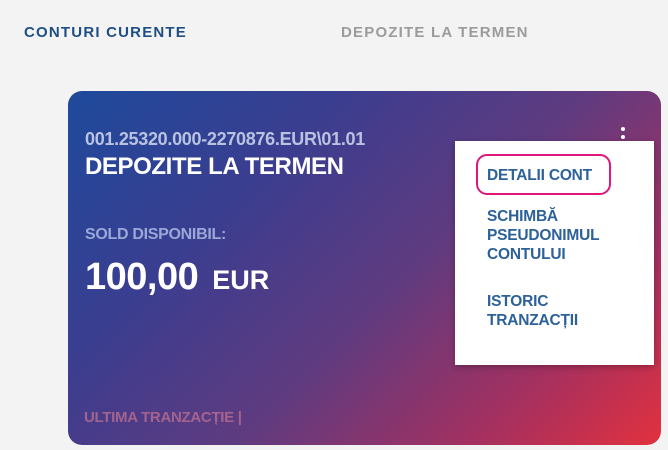  What do you see at coordinates (163, 417) in the screenshot?
I see `last-transaction: ULTIMA TRANZACȚIE |` at bounding box center [163, 417].